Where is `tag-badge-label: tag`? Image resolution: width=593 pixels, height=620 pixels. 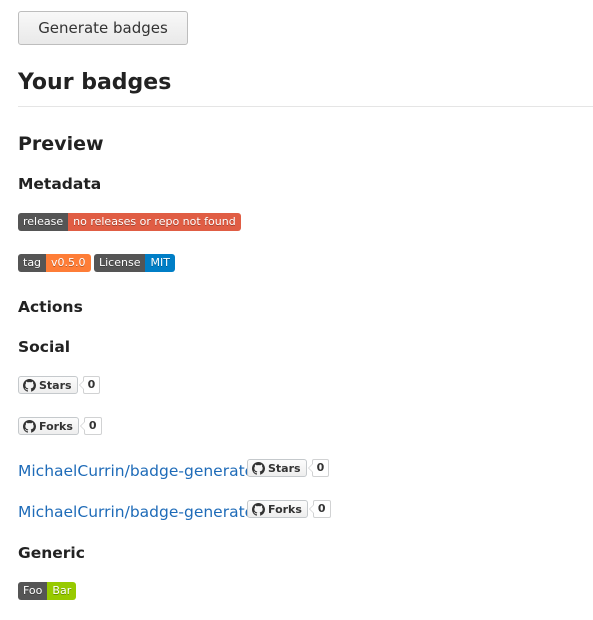 tag-badge-label: tag is located at coordinates (32, 263).